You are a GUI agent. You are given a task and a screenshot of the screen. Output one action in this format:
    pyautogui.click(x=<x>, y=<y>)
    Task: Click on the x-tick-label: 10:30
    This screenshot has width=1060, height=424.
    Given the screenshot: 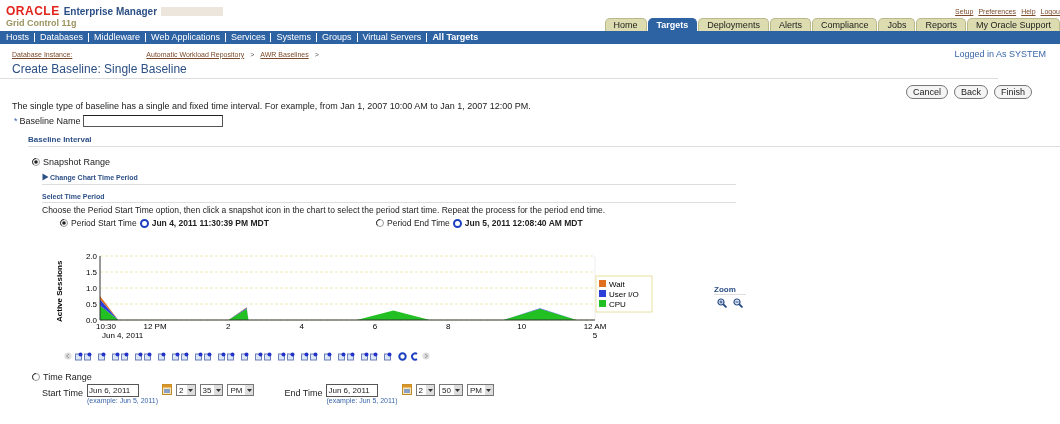 What is the action you would take?
    pyautogui.click(x=106, y=326)
    